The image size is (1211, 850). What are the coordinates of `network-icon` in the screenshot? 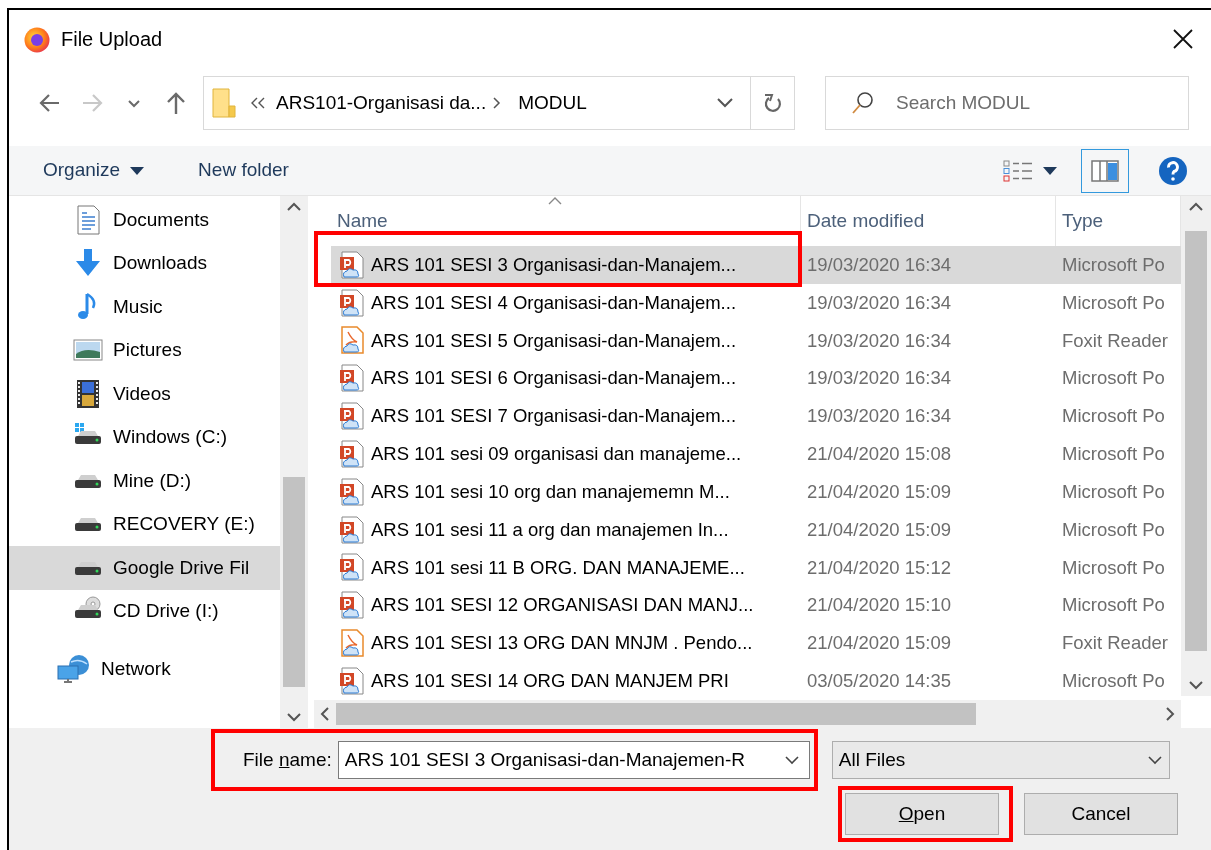 It's located at (74, 668).